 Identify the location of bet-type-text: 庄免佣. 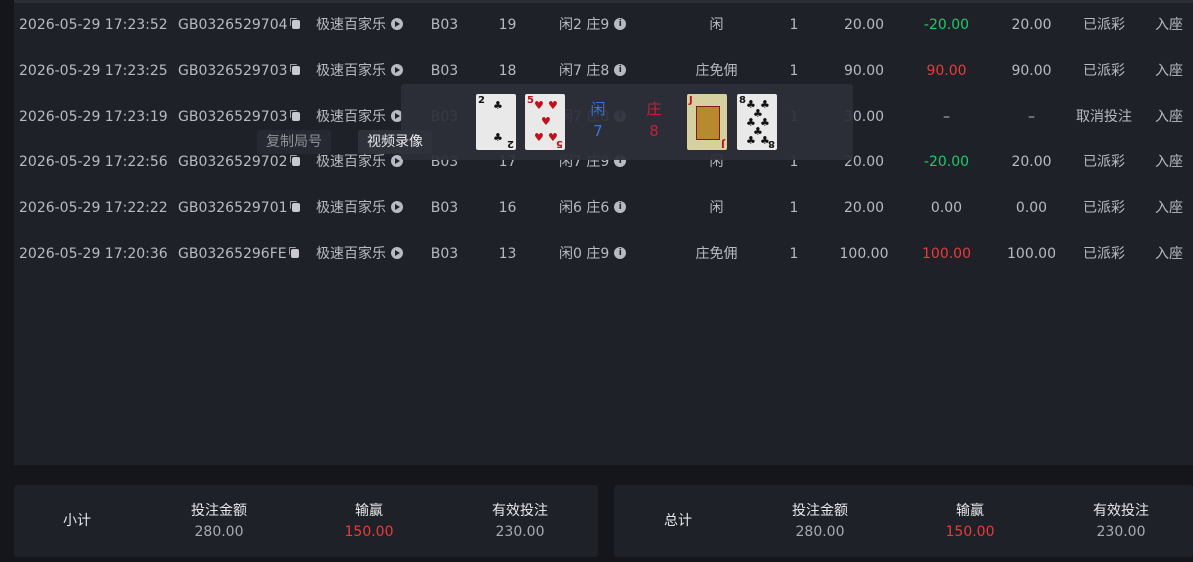
(716, 71).